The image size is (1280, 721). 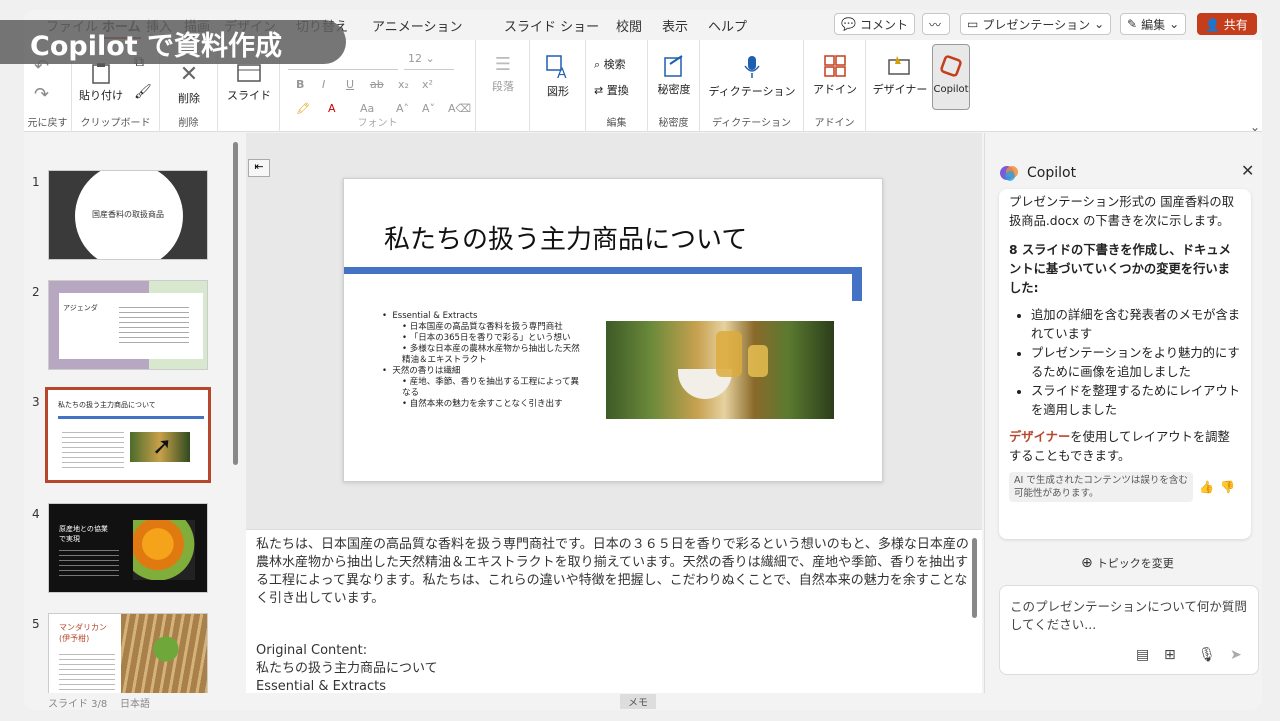 I want to click on sensitivity-button: 秘密度, so click(x=674, y=75).